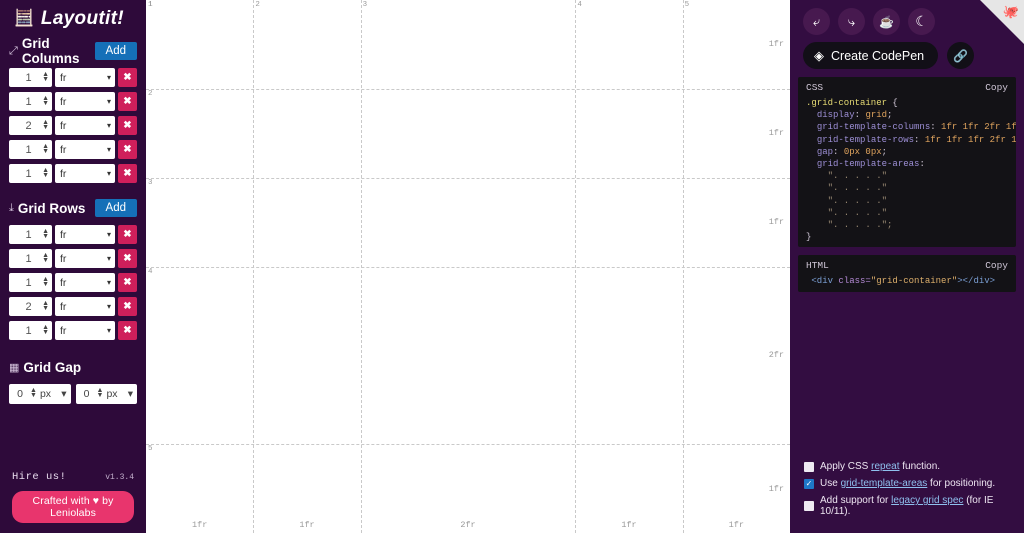  I want to click on row-size-label: 2fr, so click(776, 355).